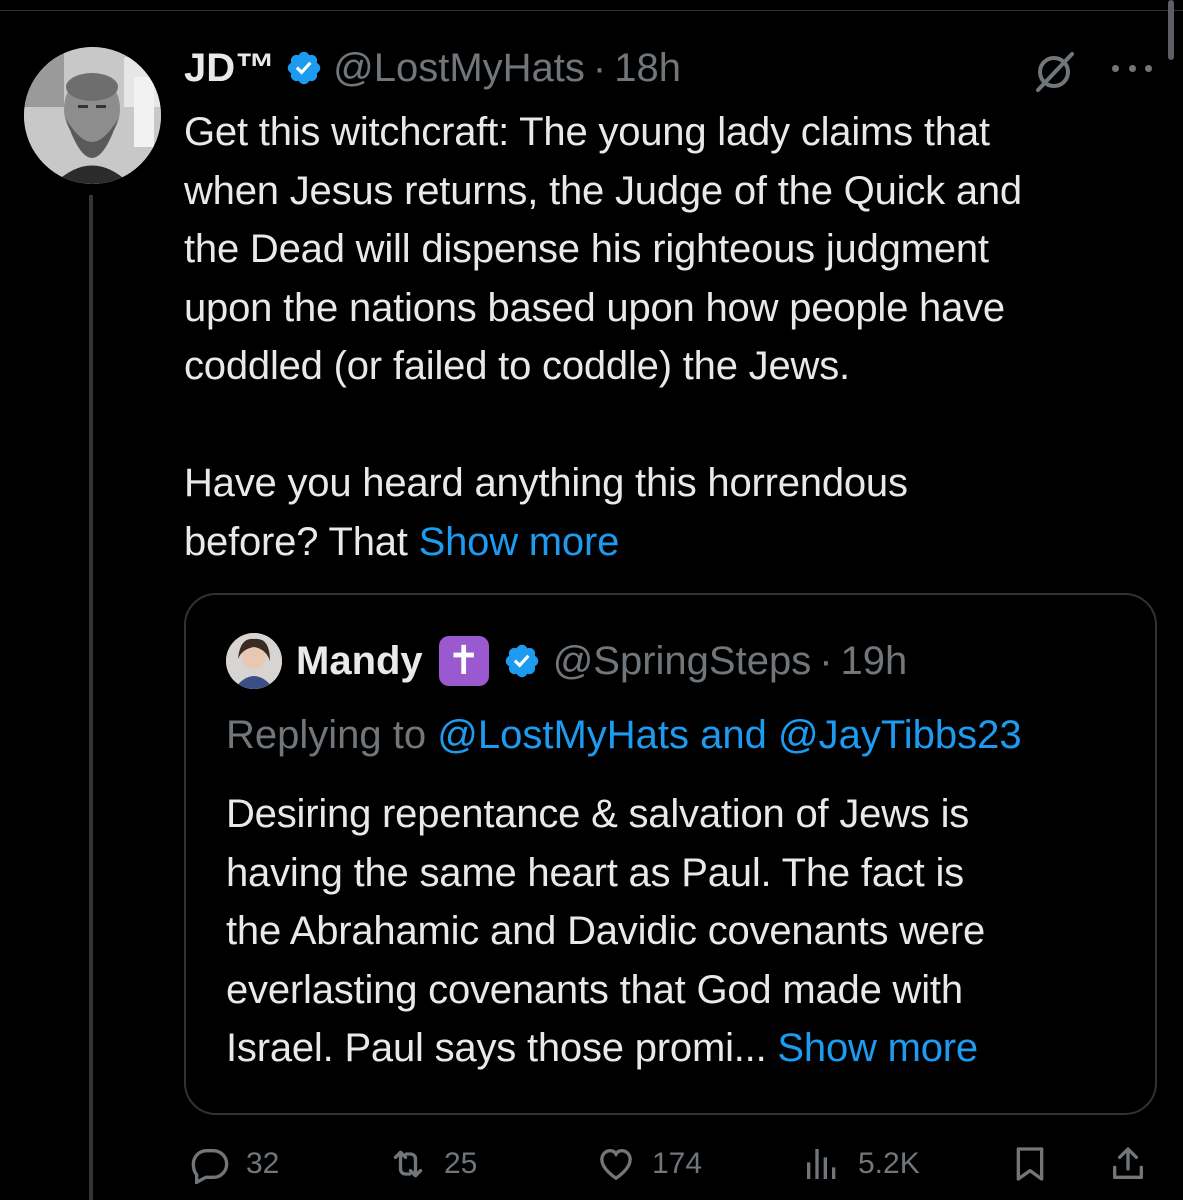 The height and width of the screenshot is (1200, 1183). I want to click on replying-to: Replying to @LostMyHats and @JayTibbs23, so click(624, 735).